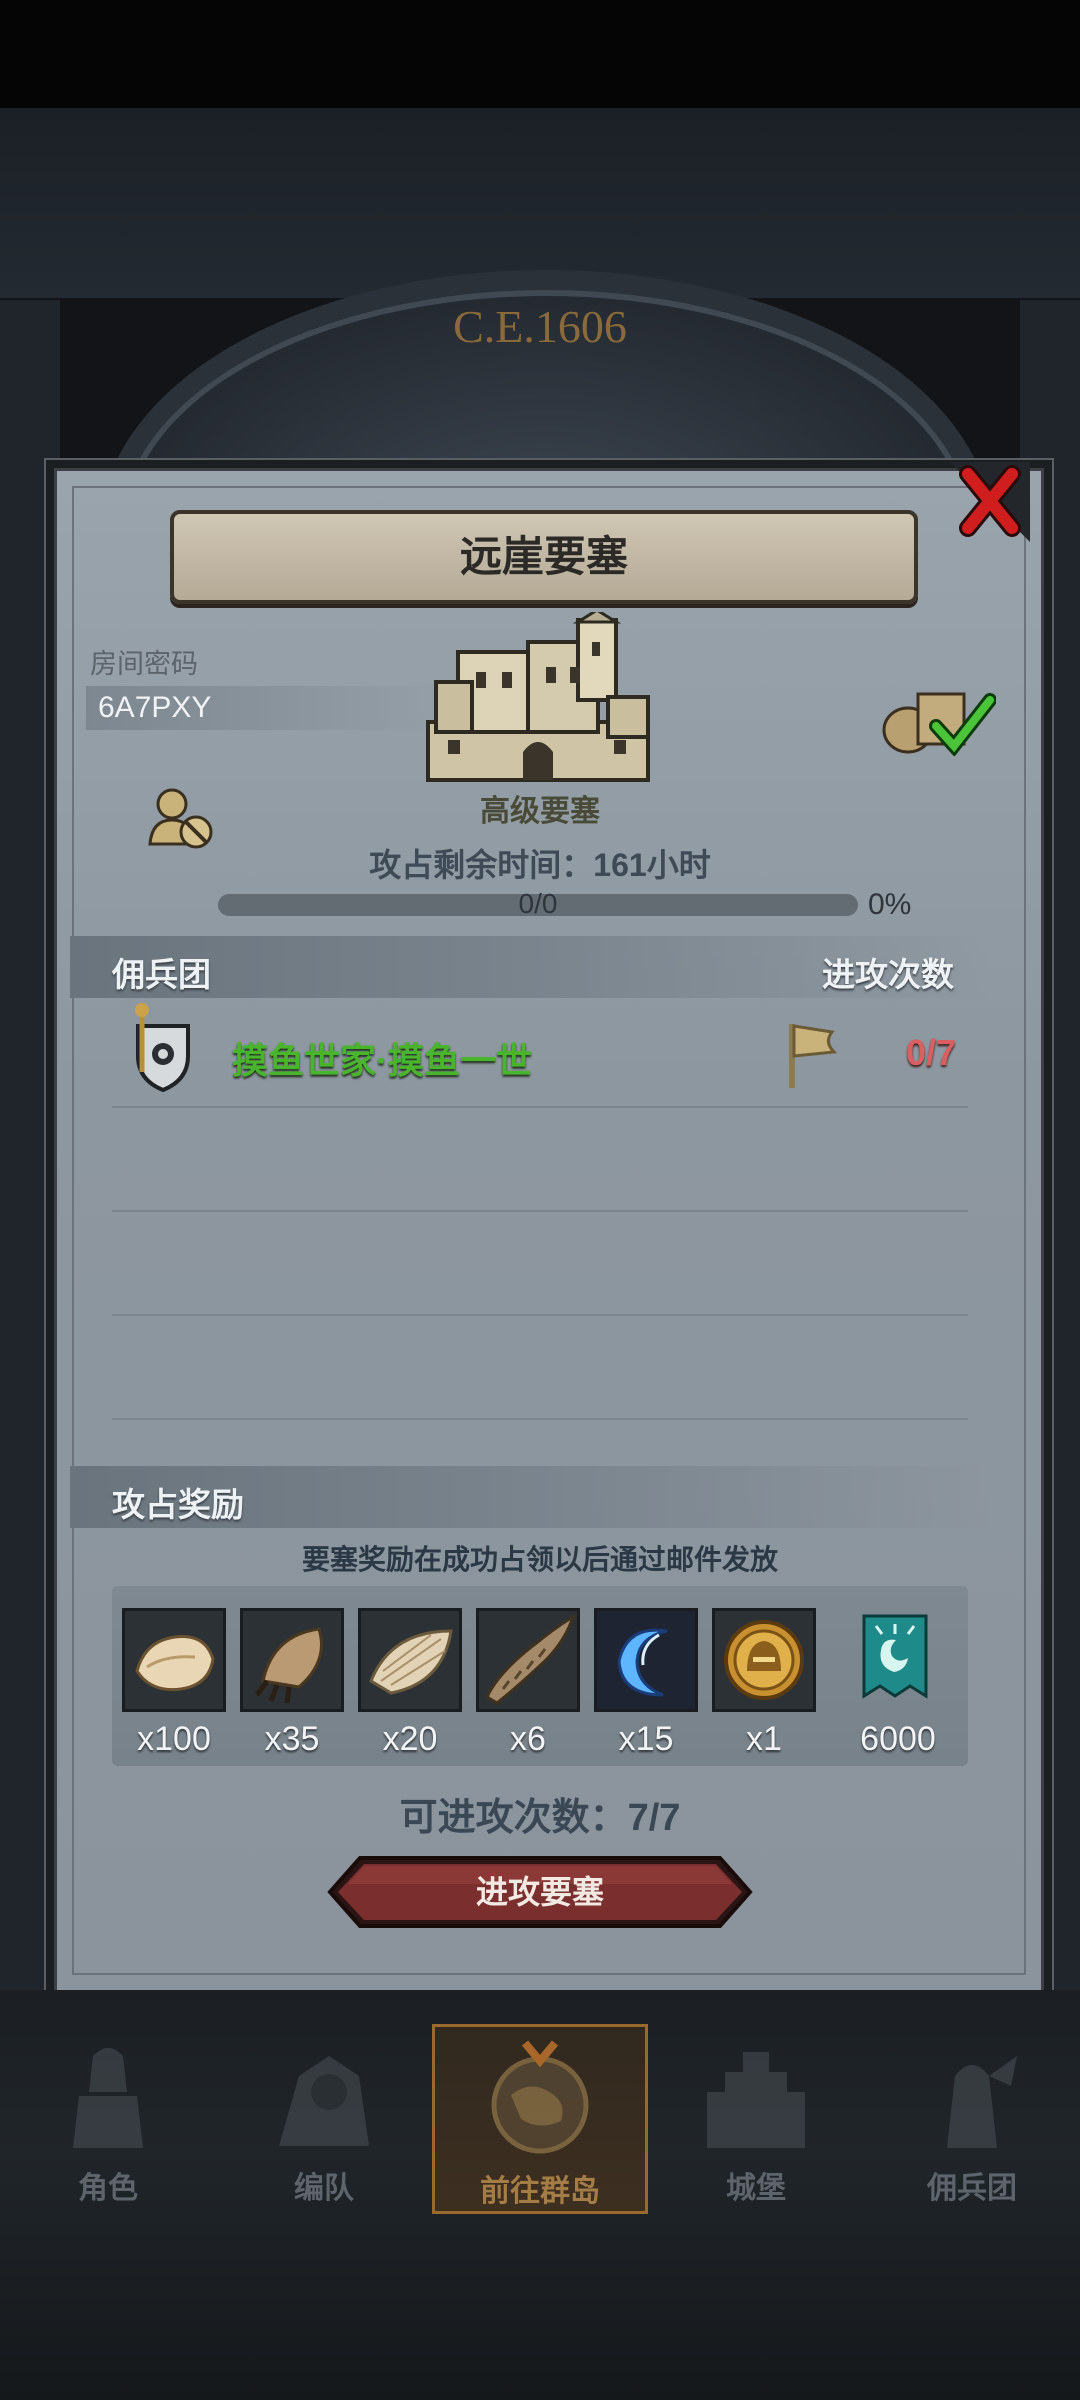 The height and width of the screenshot is (2400, 1080). What do you see at coordinates (543, 556) in the screenshot?
I see `dialog-title: 远崖要塞` at bounding box center [543, 556].